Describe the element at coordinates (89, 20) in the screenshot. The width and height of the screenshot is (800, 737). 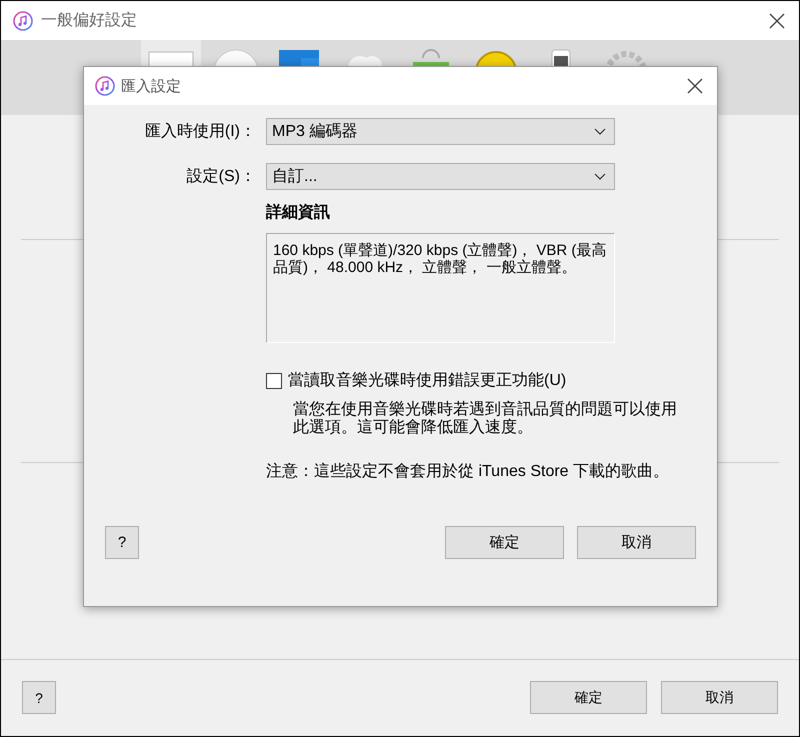
I see `window-title: 一般偏好設定` at that location.